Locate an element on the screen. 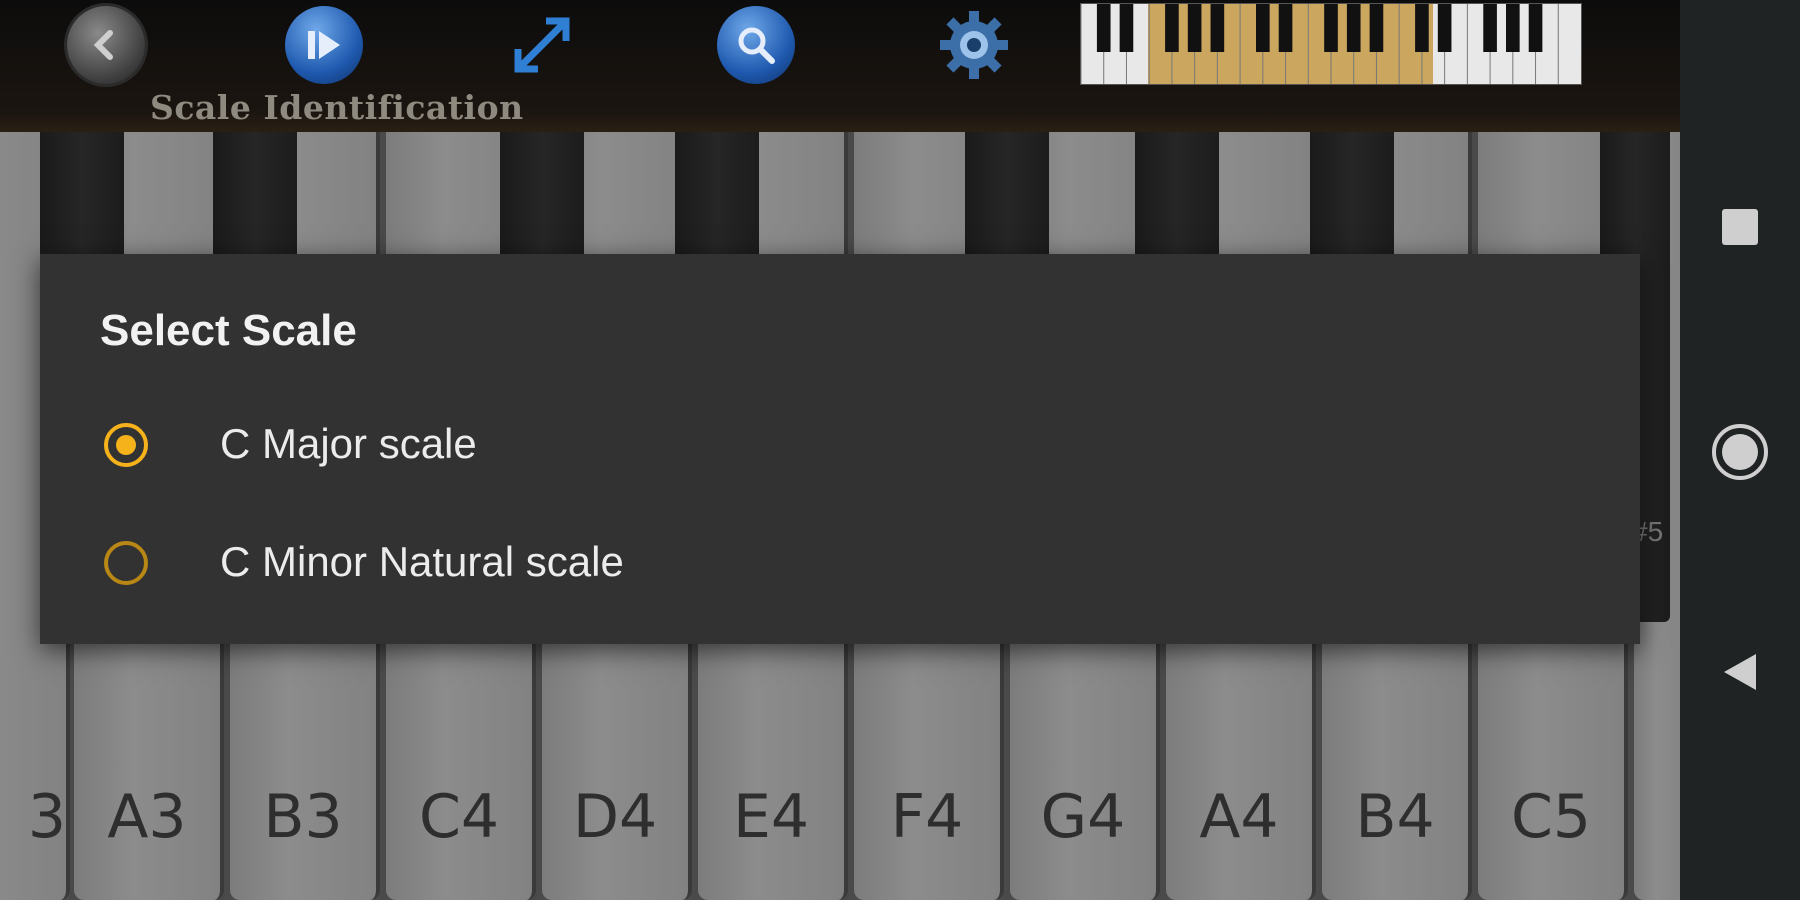 The height and width of the screenshot is (900, 1800). scale-option-c-major: C Major scale is located at coordinates (840, 449).